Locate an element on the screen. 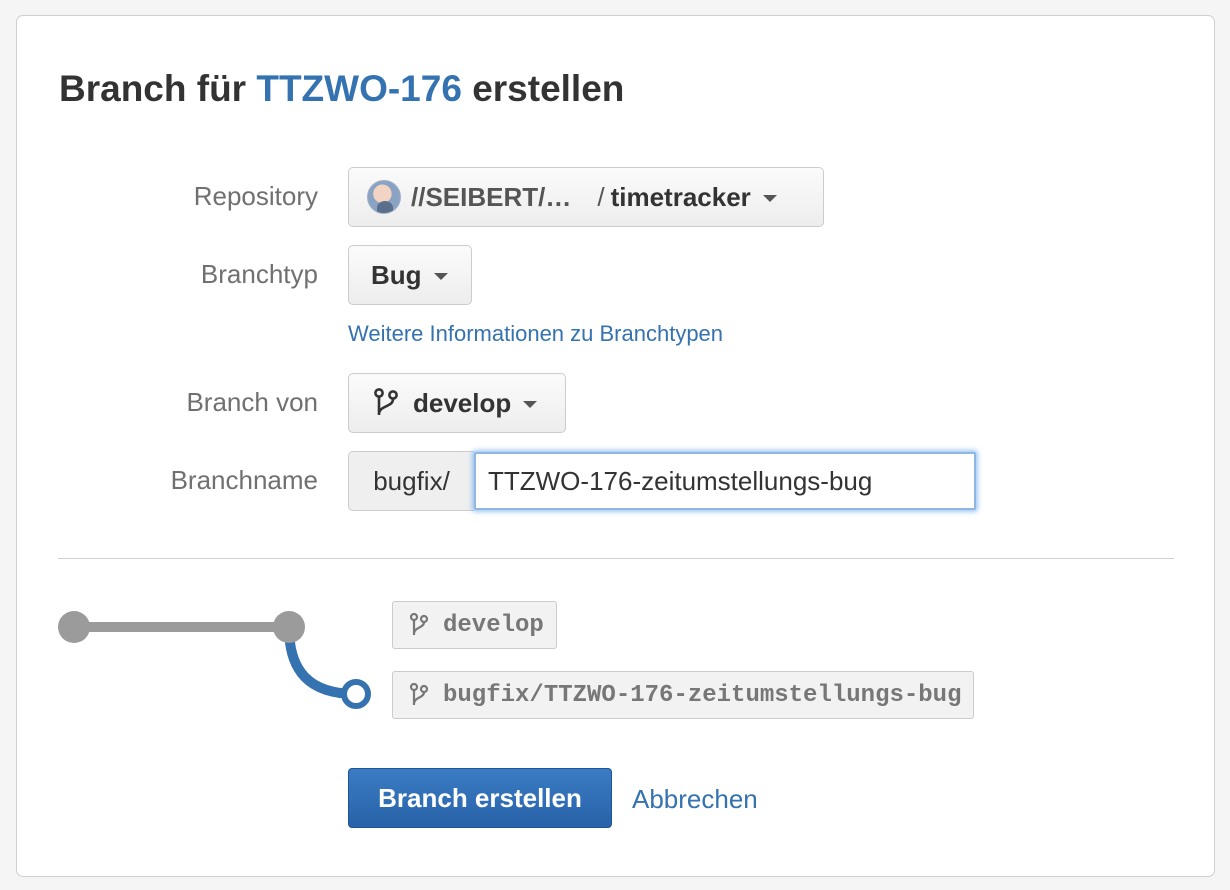 Image resolution: width=1230 pixels, height=890 pixels. branchtype-label: Branchtyp is located at coordinates (259, 274).